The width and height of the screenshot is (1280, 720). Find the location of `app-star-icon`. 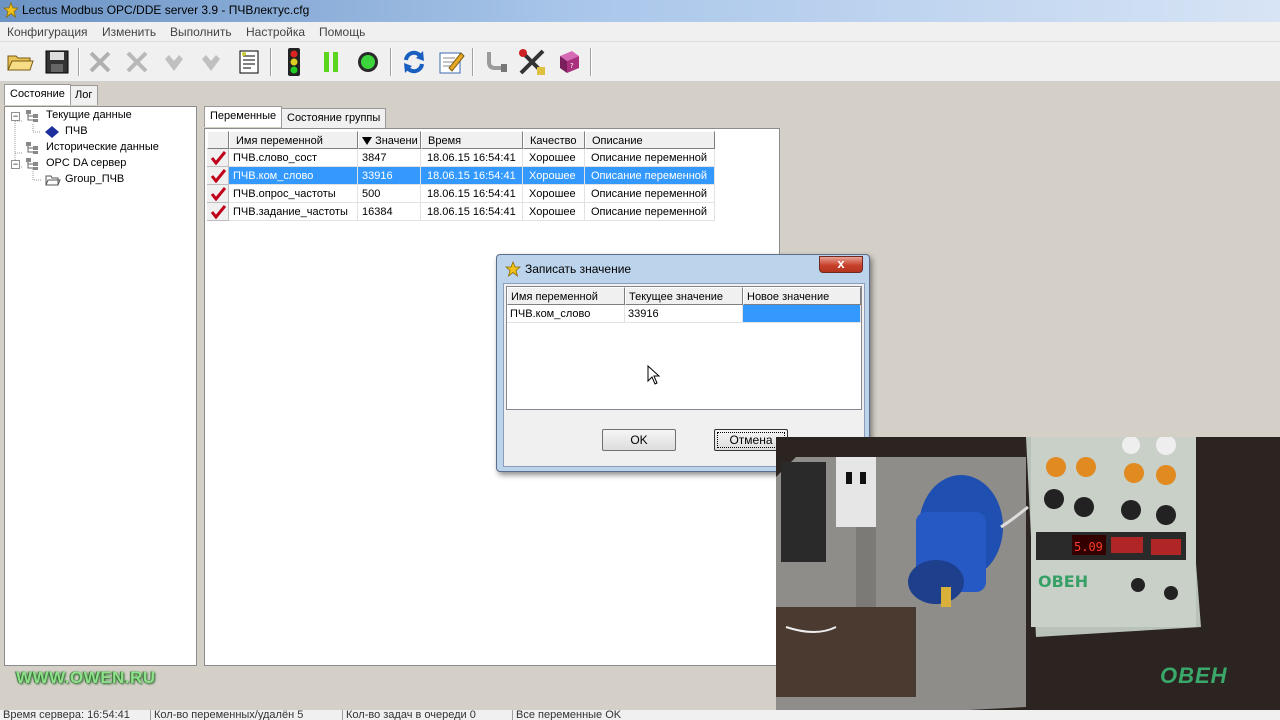

app-star-icon is located at coordinates (11, 10).